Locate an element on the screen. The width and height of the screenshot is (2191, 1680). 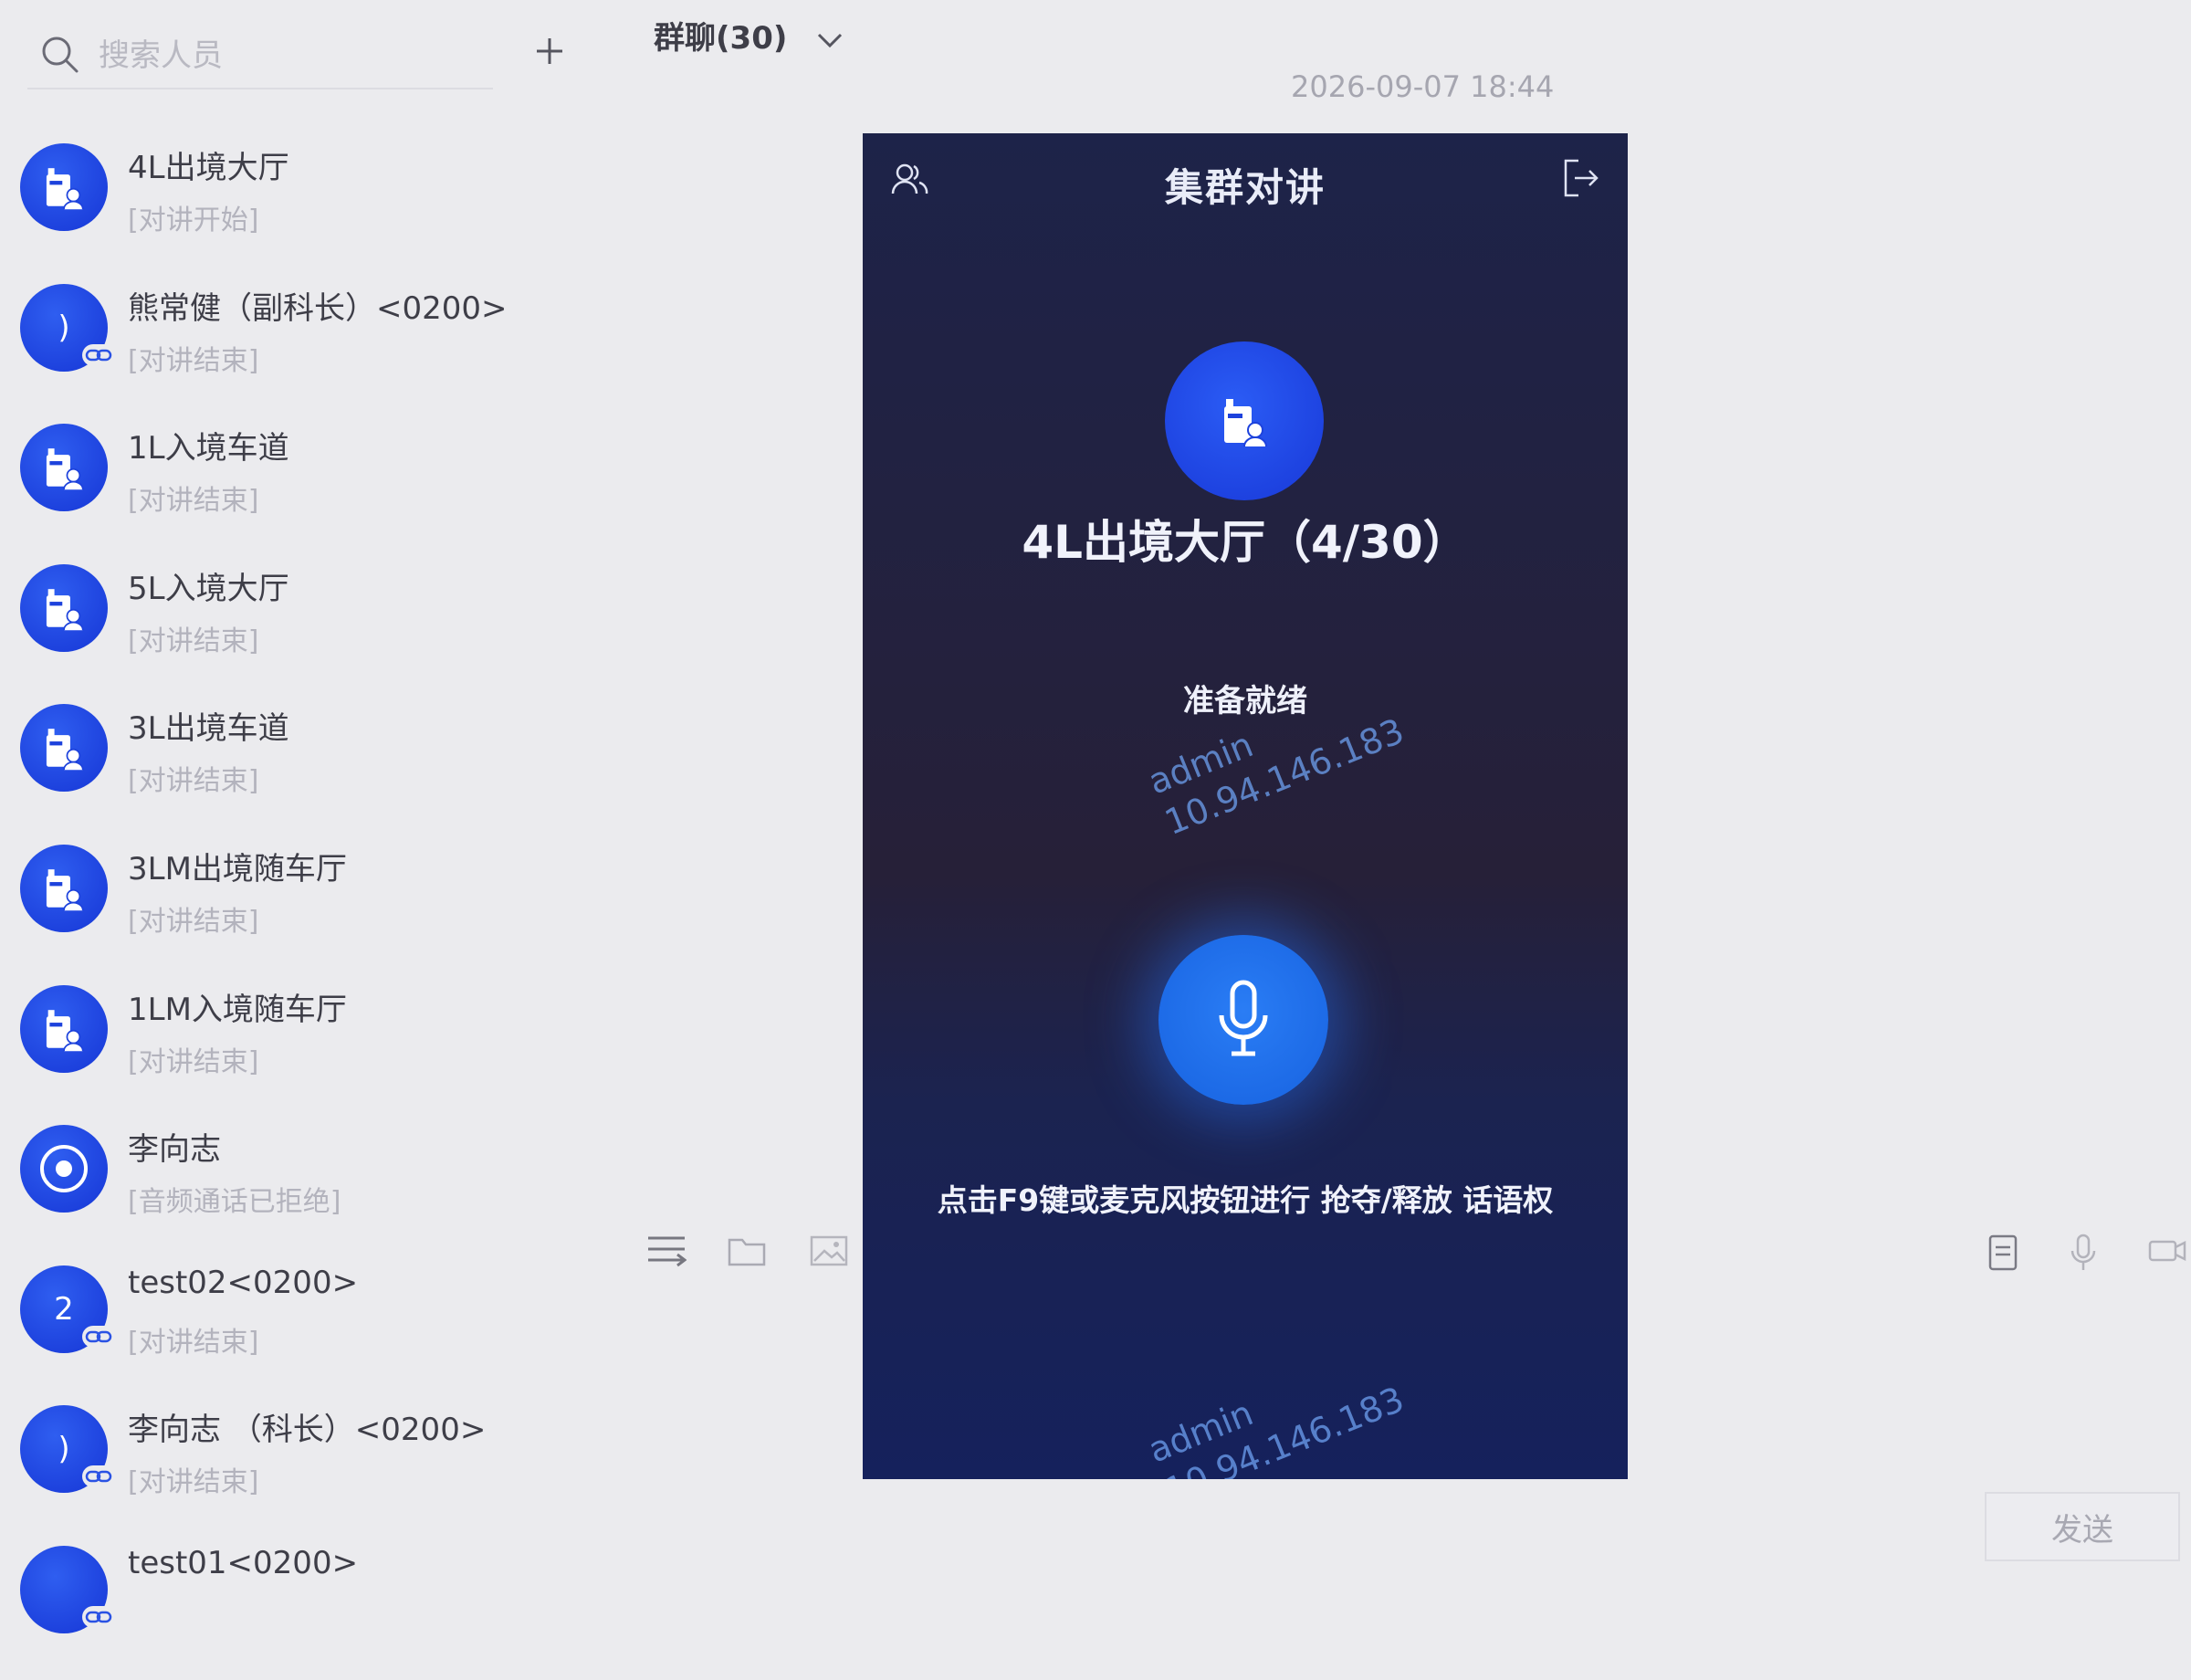
ready-status: 准备就绪 is located at coordinates (1245, 701).